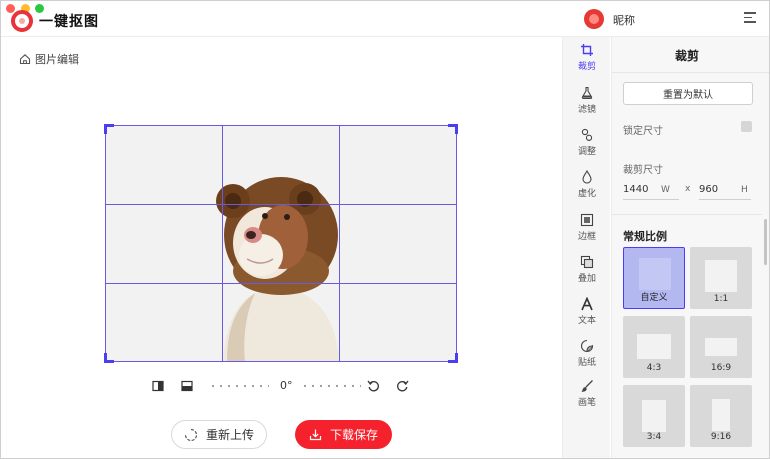 This screenshot has width=770, height=459. What do you see at coordinates (587, 220) in the screenshot?
I see `border-frame-icon` at bounding box center [587, 220].